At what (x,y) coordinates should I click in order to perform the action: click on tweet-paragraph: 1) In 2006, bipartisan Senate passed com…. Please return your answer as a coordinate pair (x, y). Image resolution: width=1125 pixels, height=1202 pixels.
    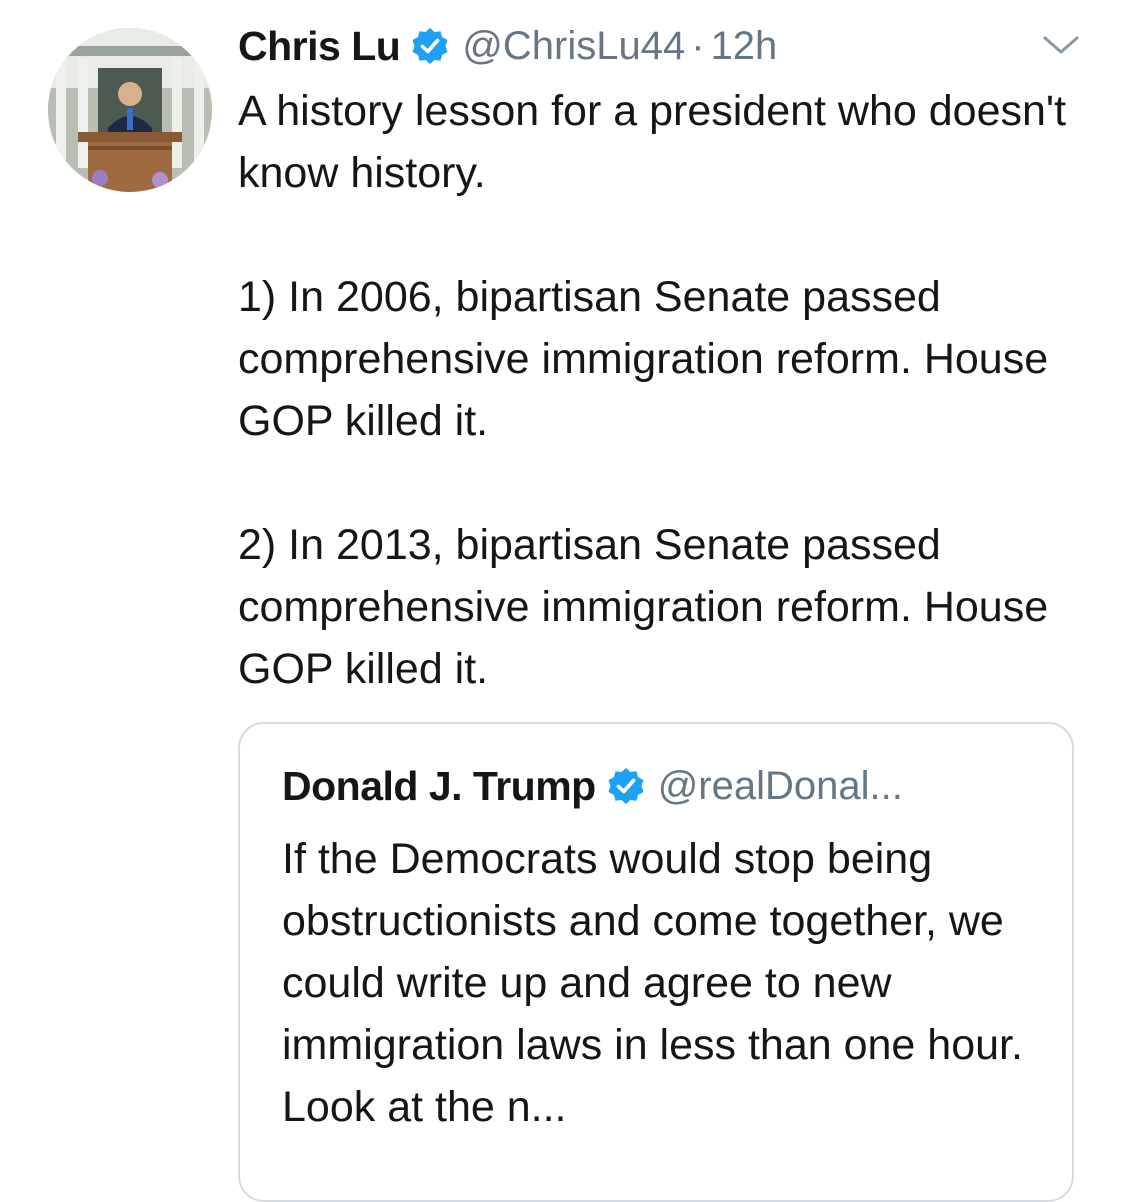
    Looking at the image, I should click on (643, 359).